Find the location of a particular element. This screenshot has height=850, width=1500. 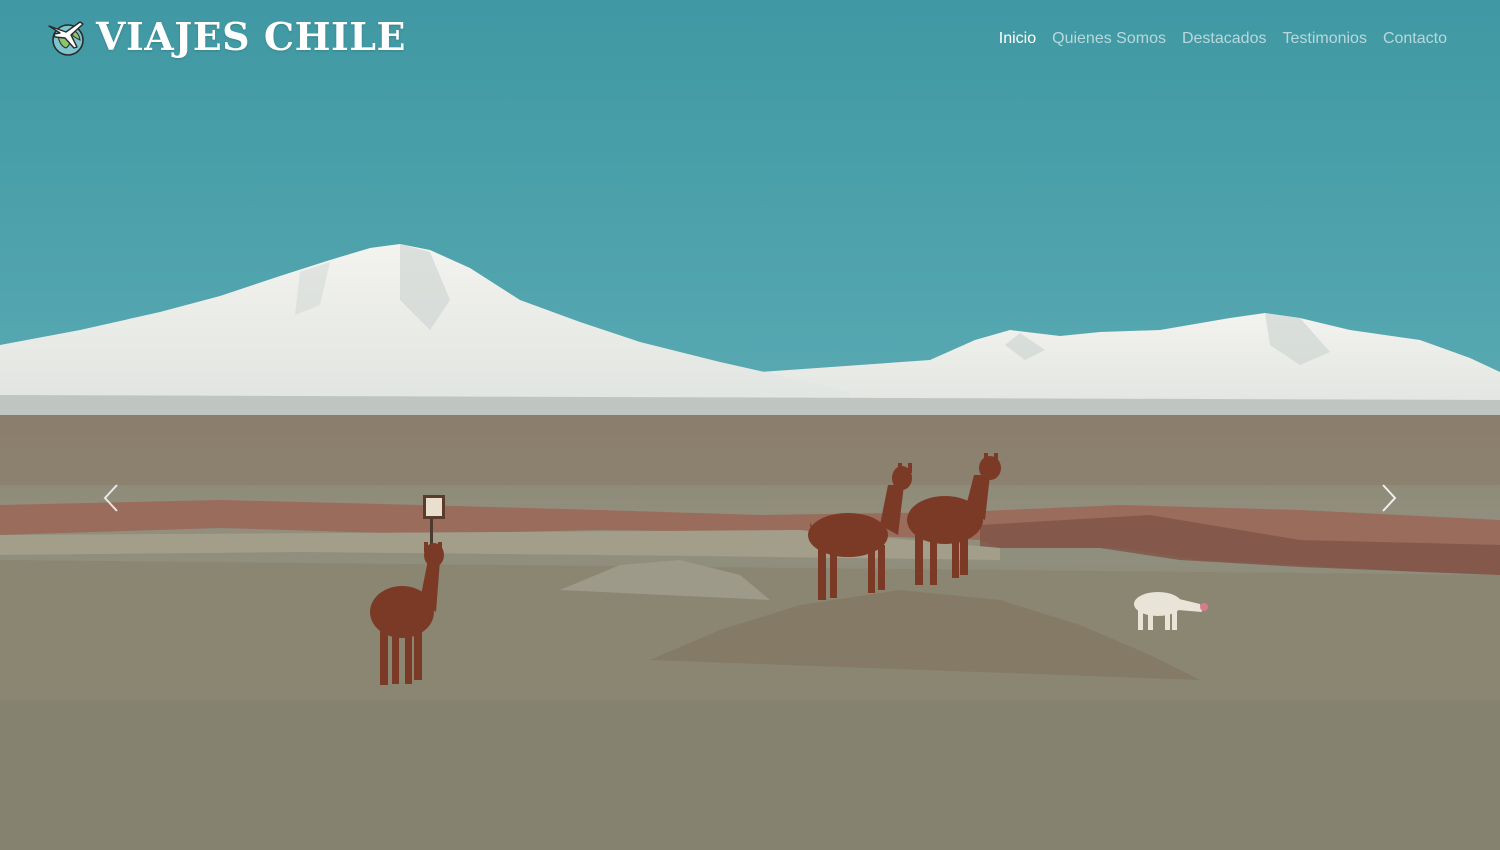

chevron-right-icon is located at coordinates (1389, 498).